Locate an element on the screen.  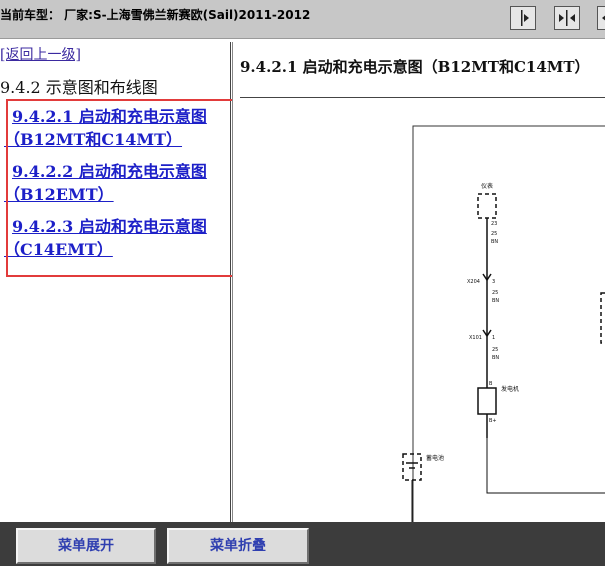
fit-width-button is located at coordinates (567, 18).